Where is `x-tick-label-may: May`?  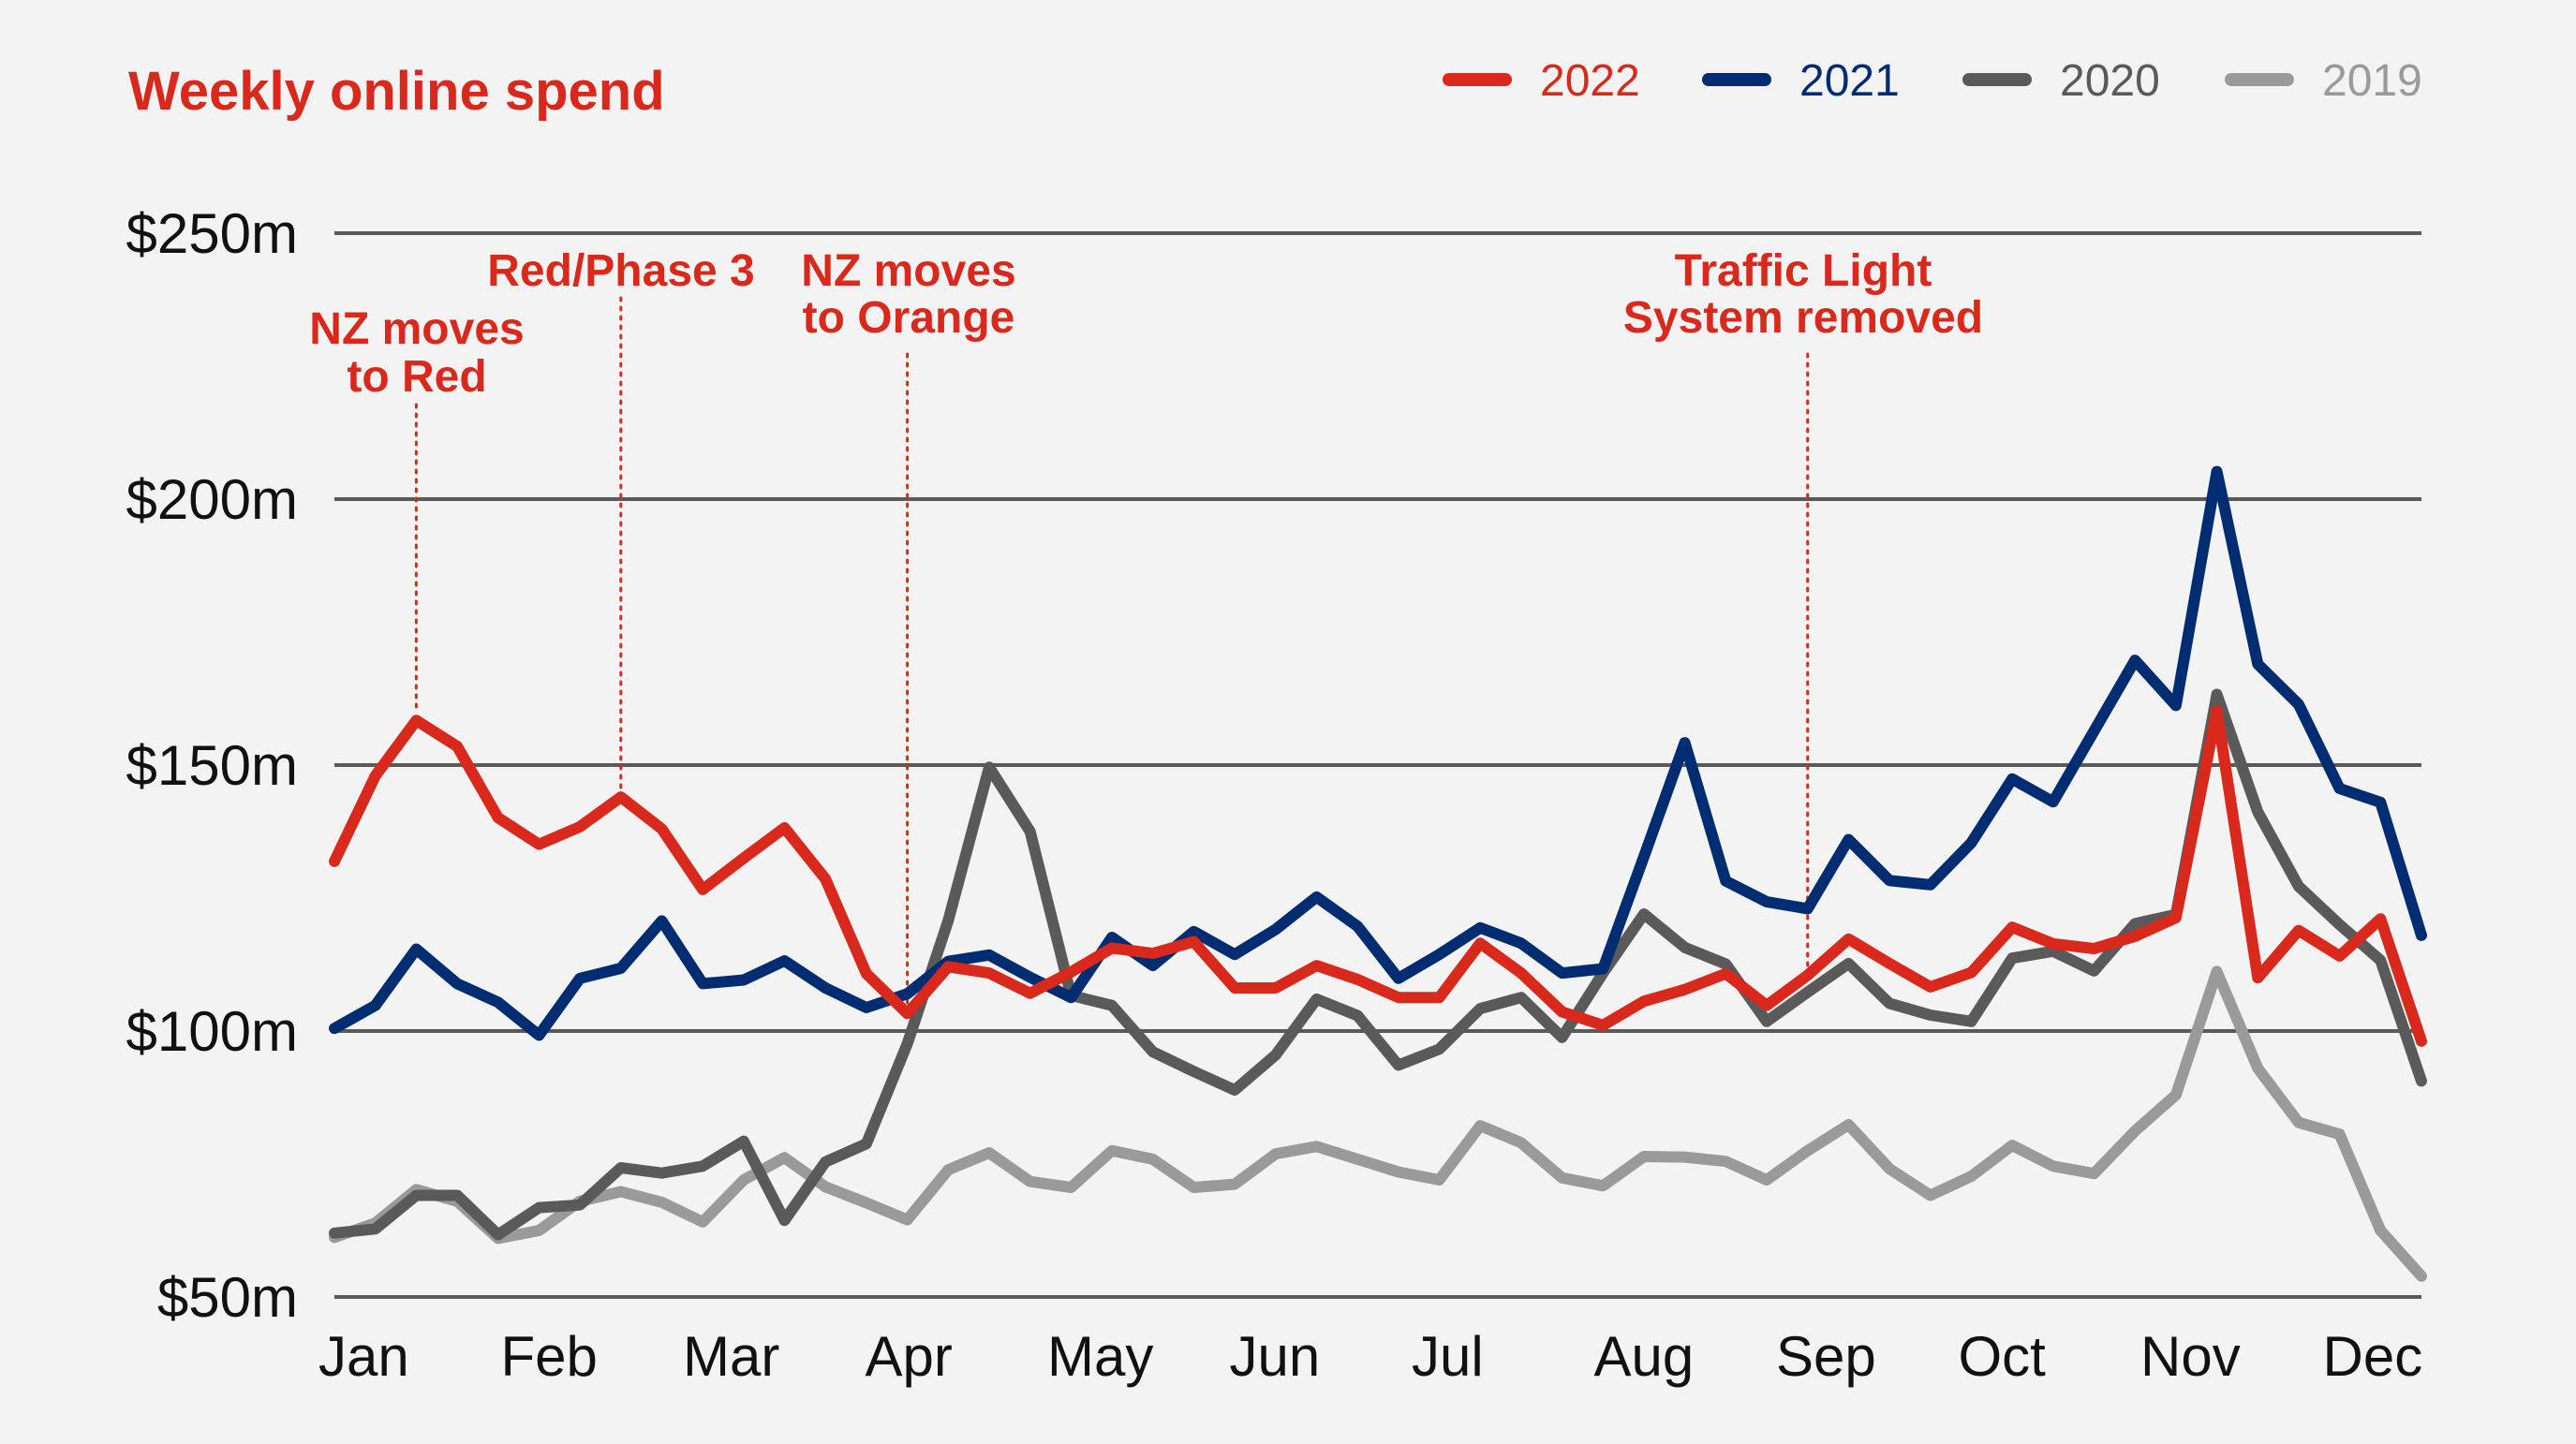 x-tick-label-may: May is located at coordinates (1100, 1356).